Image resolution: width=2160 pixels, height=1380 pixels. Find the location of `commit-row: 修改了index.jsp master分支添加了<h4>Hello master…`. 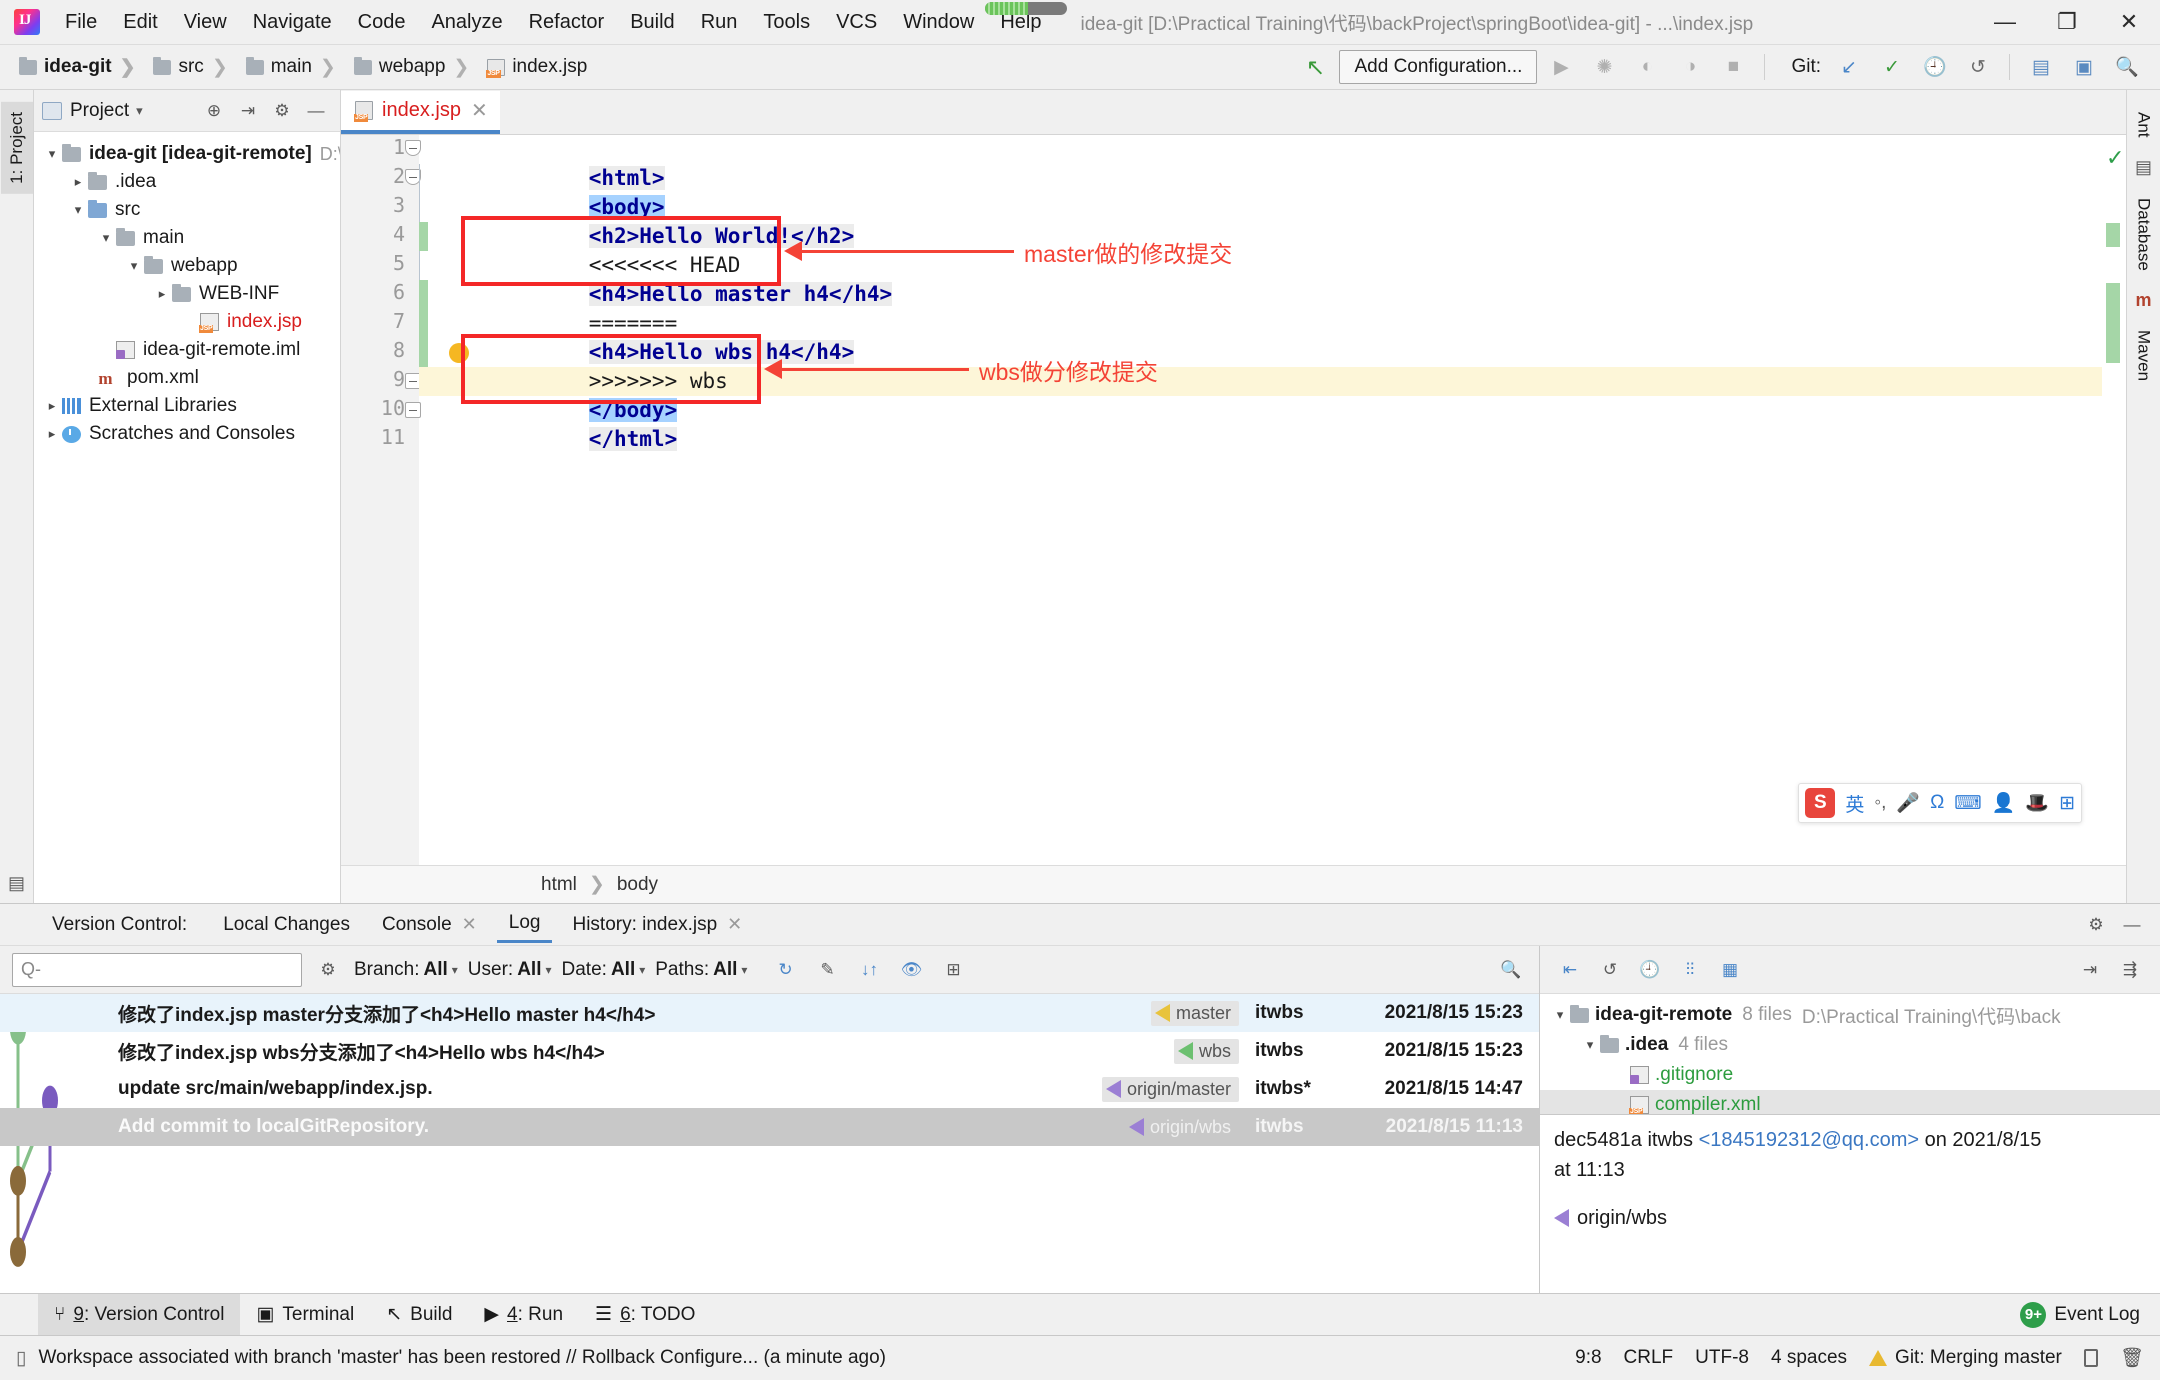

commit-row: 修改了index.jsp master分支添加了<h4>Hello master… is located at coordinates (769, 1013).